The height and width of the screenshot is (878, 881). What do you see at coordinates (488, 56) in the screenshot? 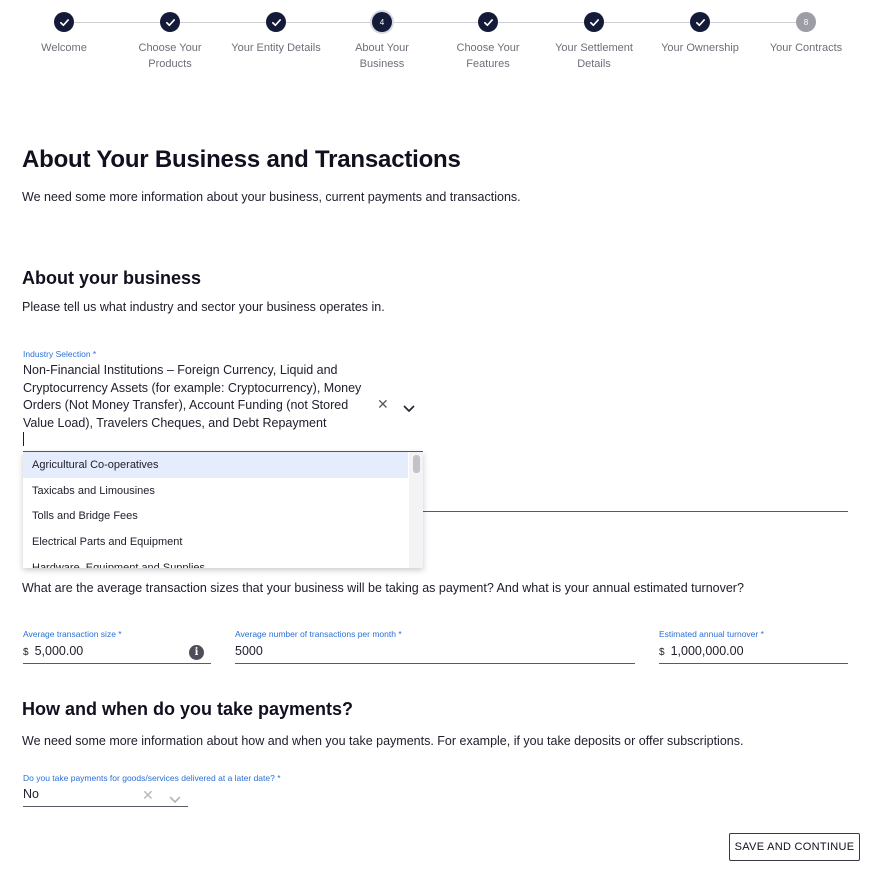
I see `step-label: Choose Your Features` at bounding box center [488, 56].